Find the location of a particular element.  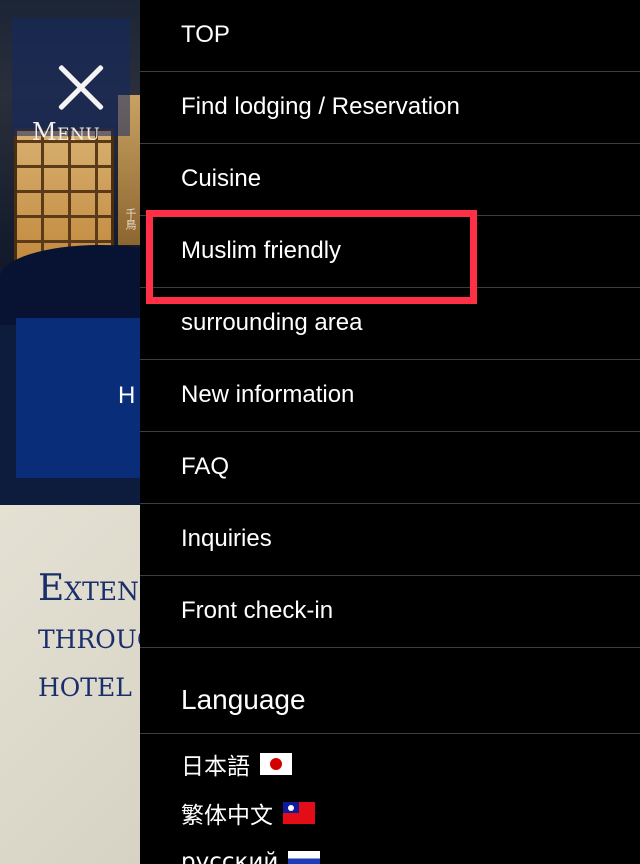

nav-item-label: Find lodging / Reservation is located at coordinates (320, 106).